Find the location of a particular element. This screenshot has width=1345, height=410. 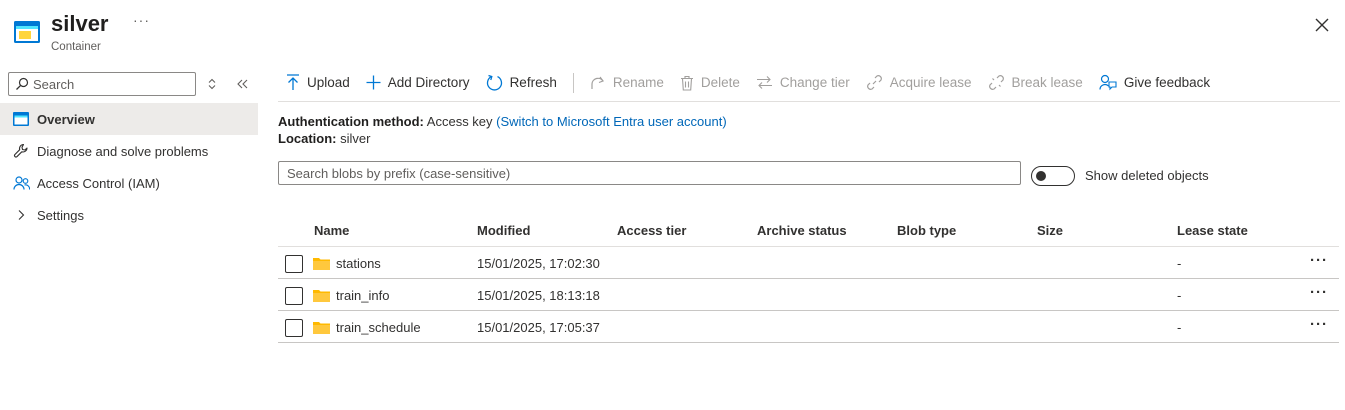

auth-method-value: Access key is located at coordinates (459, 121).